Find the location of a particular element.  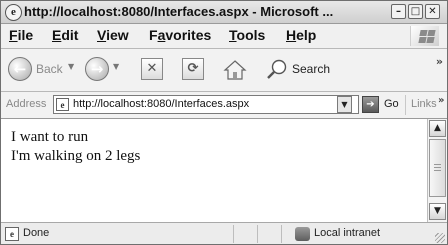

vertical-scrollbar: ▲ ▼ is located at coordinates (437, 170).